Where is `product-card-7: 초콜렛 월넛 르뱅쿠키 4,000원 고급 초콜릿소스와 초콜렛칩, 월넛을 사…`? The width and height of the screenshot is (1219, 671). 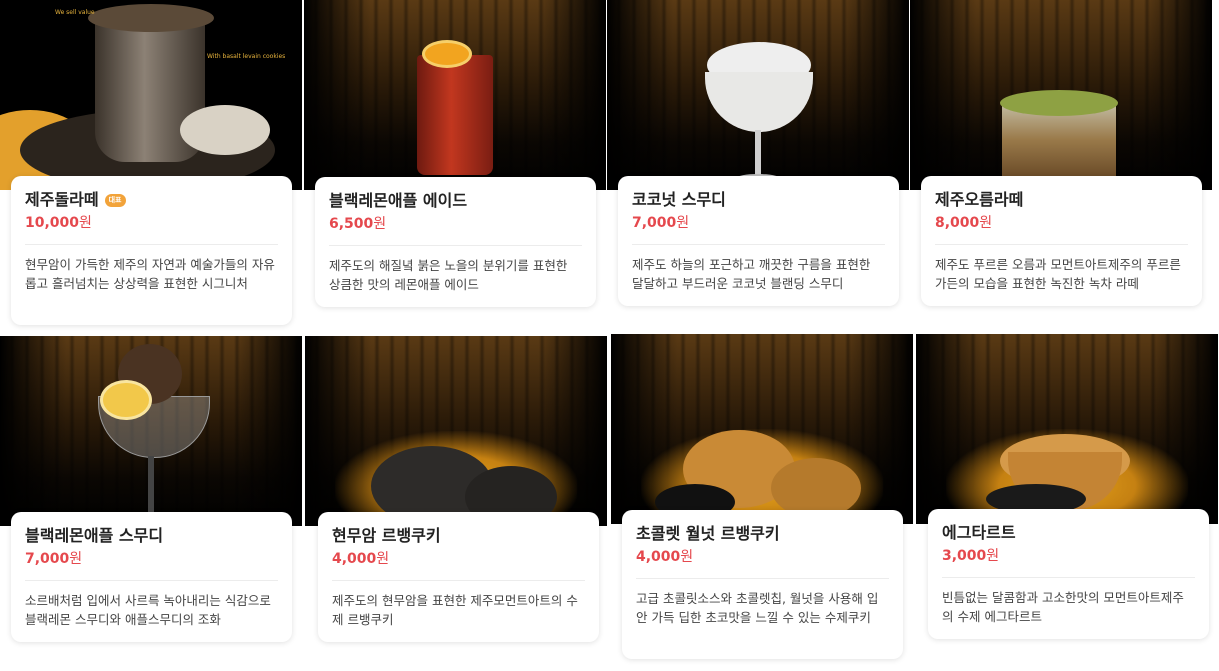
product-card-7: 초콜렛 월넛 르뱅쿠키 4,000원 고급 초콜릿소스와 초콜렛칩, 월넛을 사… is located at coordinates (762, 584).